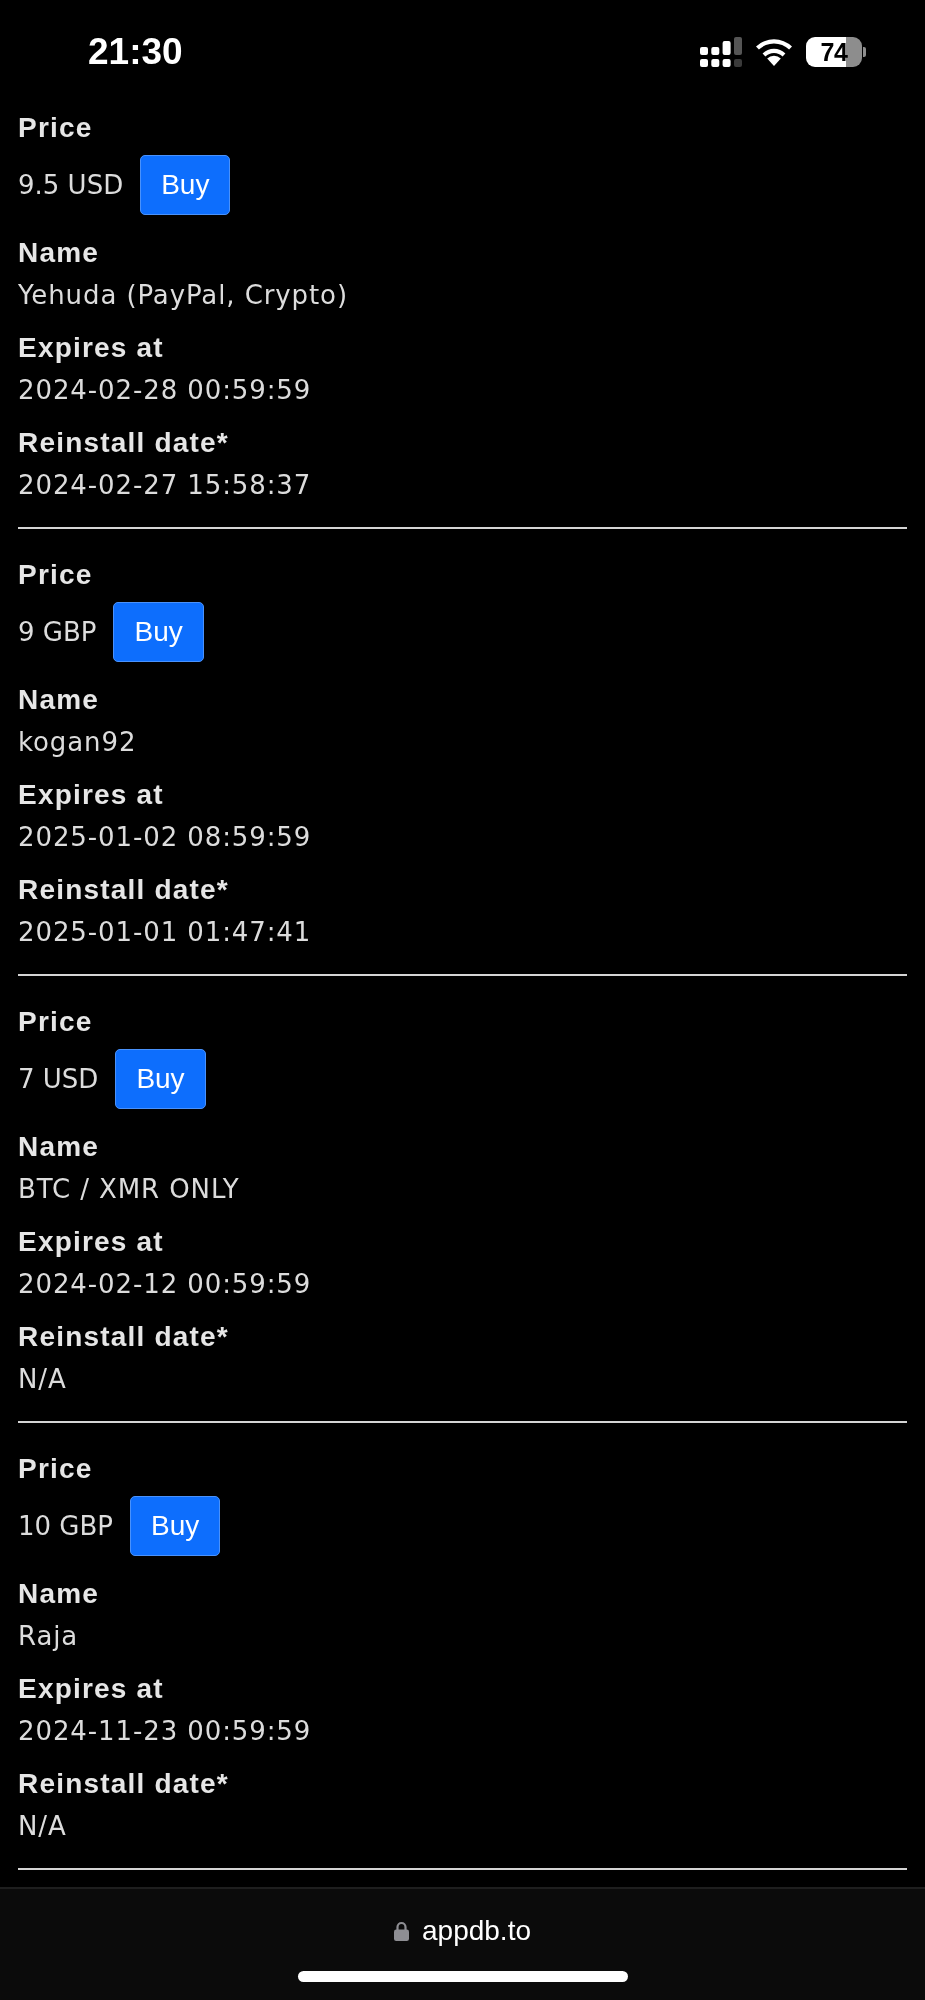  Describe the element at coordinates (57, 632) in the screenshot. I see `price-text: 9 GBP` at that location.